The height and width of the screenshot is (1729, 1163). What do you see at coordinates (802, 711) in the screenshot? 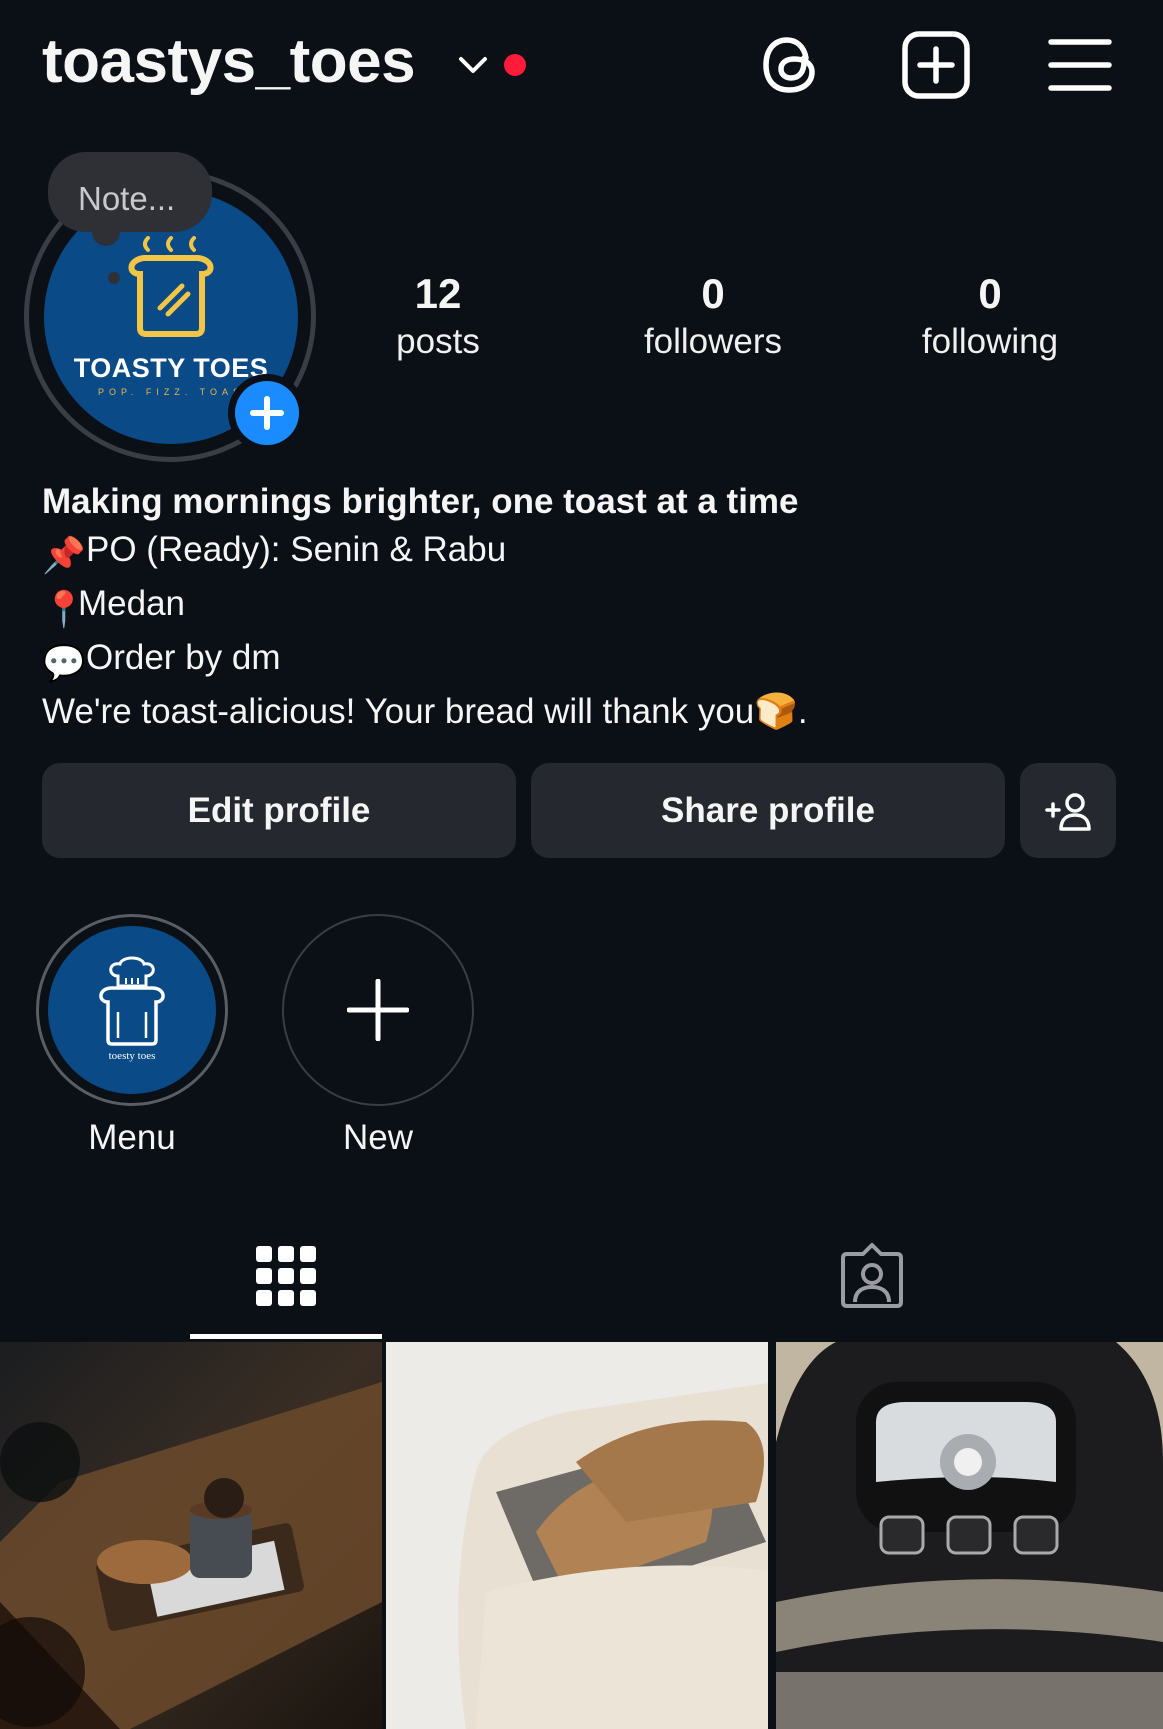
I see `bio-tagline-end: .` at bounding box center [802, 711].